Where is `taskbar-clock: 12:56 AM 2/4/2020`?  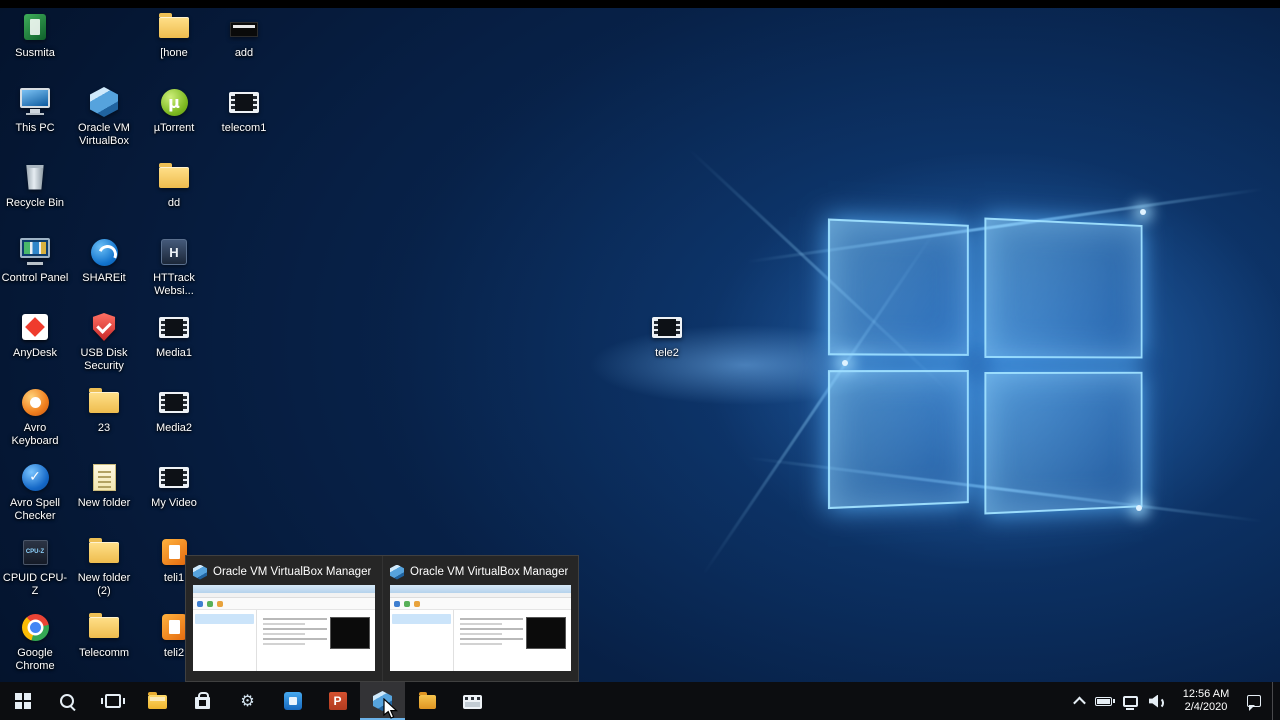 taskbar-clock: 12:56 AM 2/4/2020 is located at coordinates (1206, 701).